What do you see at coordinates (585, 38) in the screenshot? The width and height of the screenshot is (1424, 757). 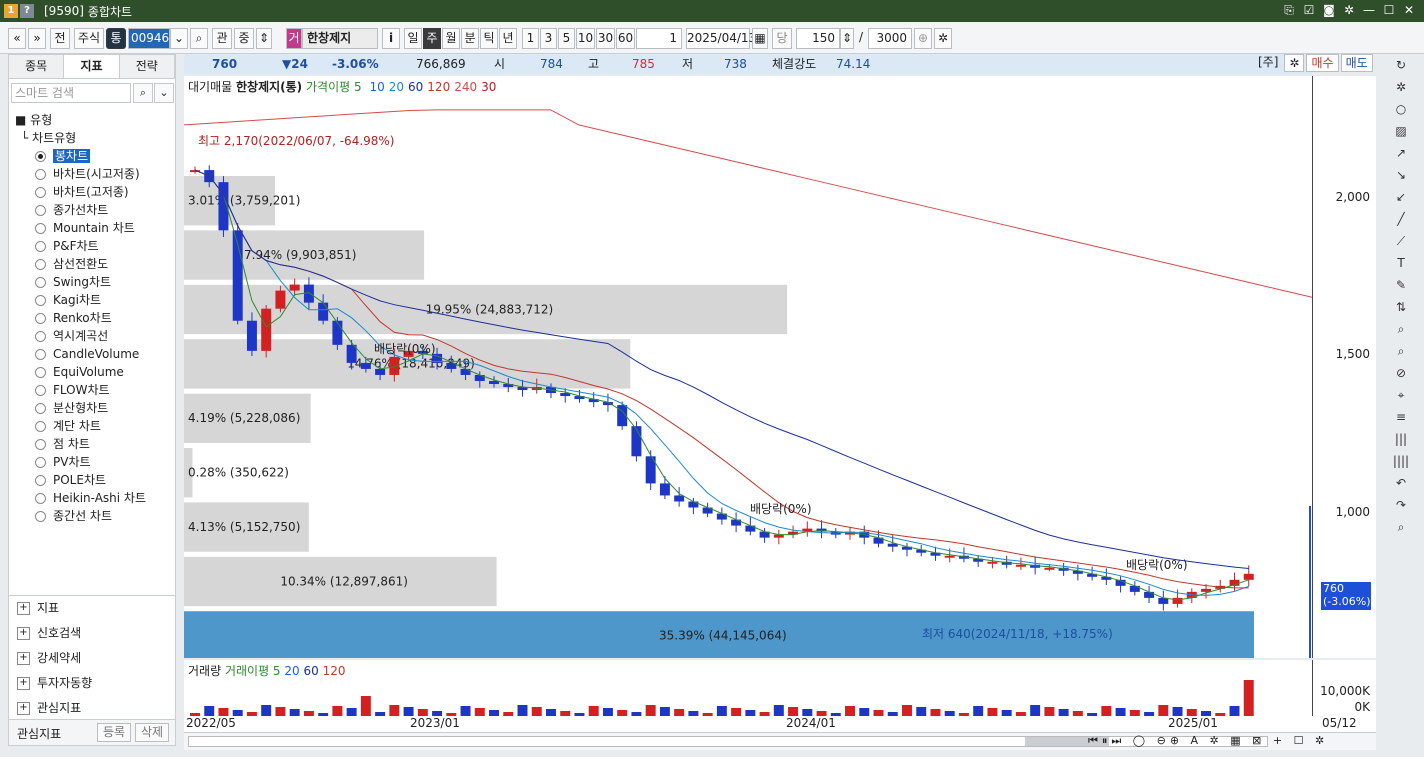 I see `interval-button: 10` at bounding box center [585, 38].